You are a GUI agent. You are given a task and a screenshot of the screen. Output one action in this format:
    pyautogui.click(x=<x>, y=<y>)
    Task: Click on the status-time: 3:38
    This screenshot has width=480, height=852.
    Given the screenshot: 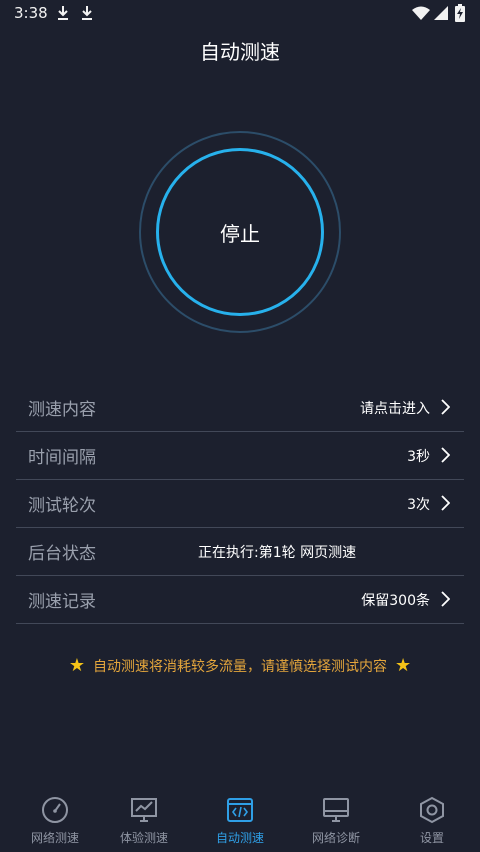 What is the action you would take?
    pyautogui.click(x=31, y=13)
    